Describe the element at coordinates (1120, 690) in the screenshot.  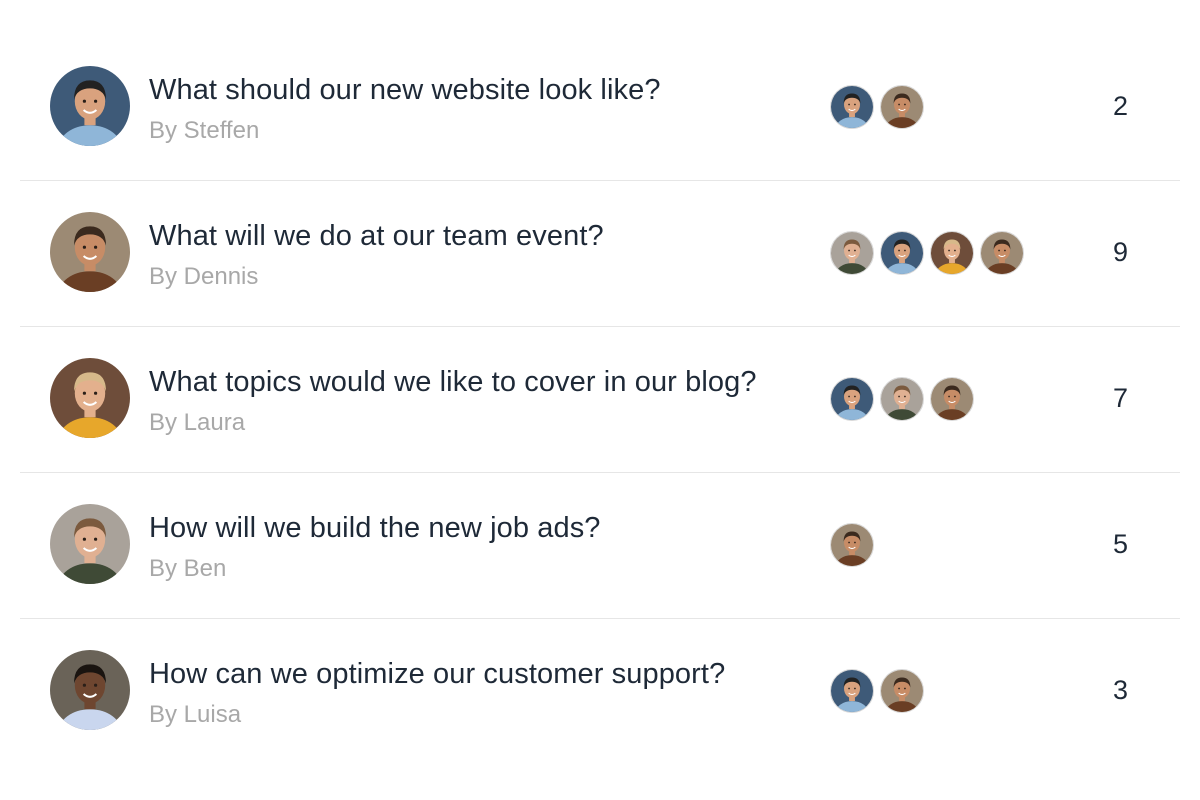
I see `reply-count: 3` at that location.